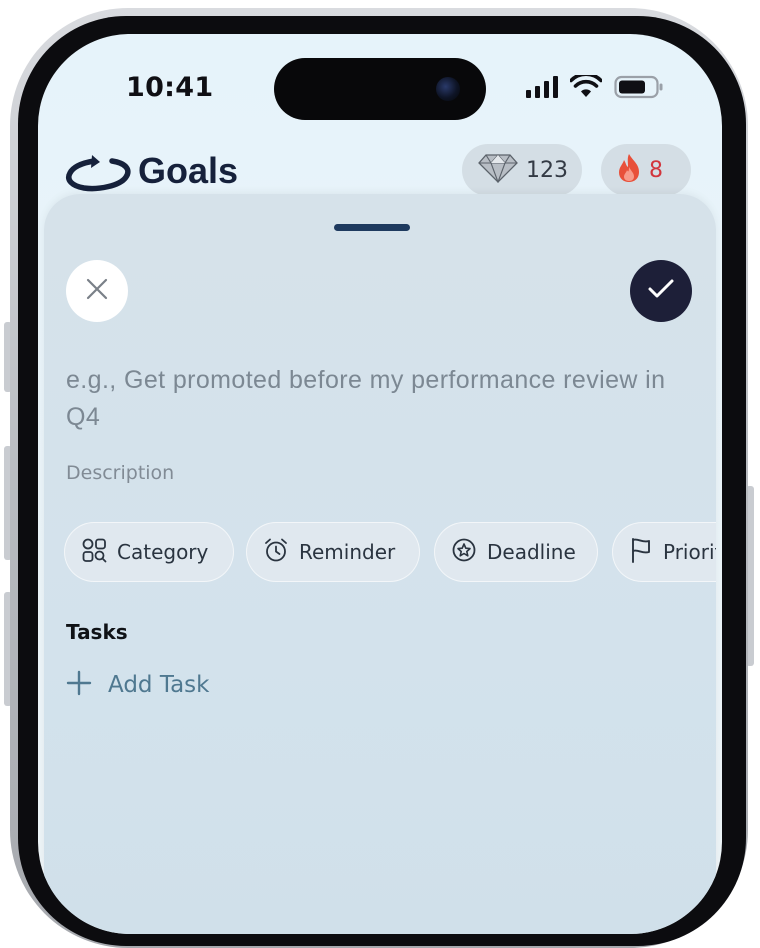  What do you see at coordinates (159, 685) in the screenshot?
I see `add-task-label: Add Task` at bounding box center [159, 685].